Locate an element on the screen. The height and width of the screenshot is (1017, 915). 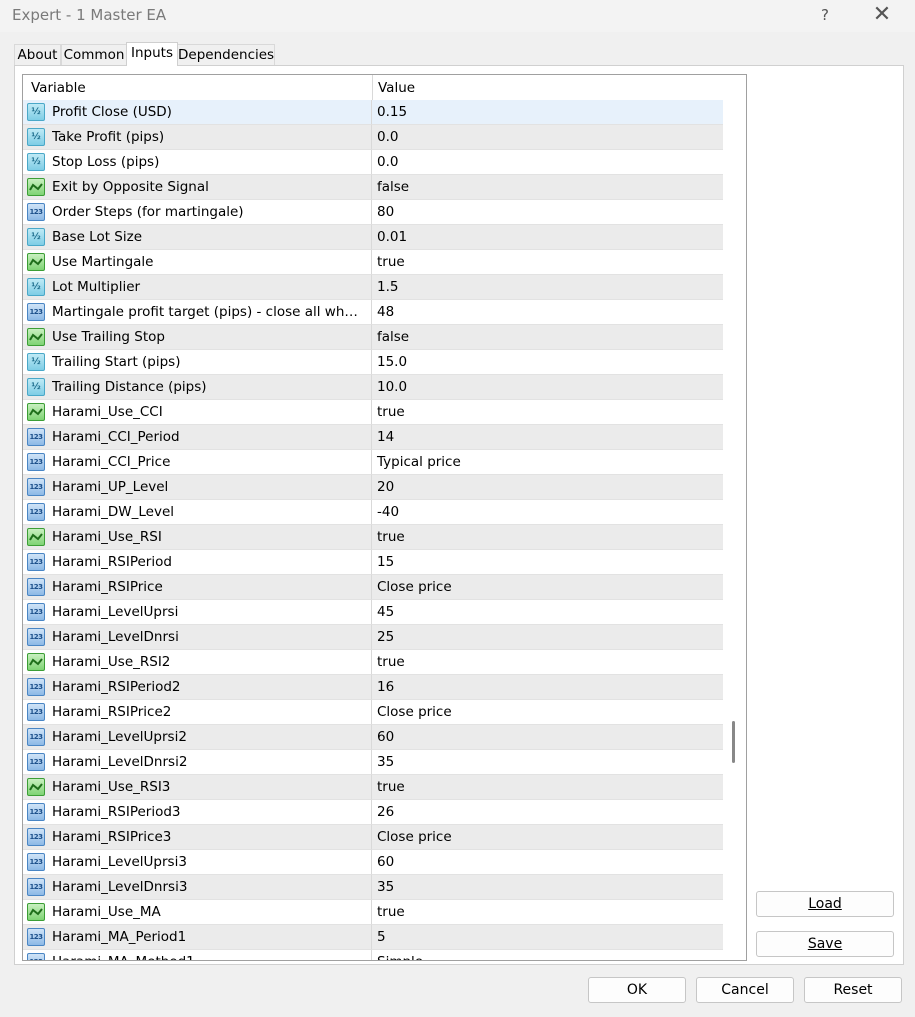
tab-common: Common is located at coordinates (94, 54).